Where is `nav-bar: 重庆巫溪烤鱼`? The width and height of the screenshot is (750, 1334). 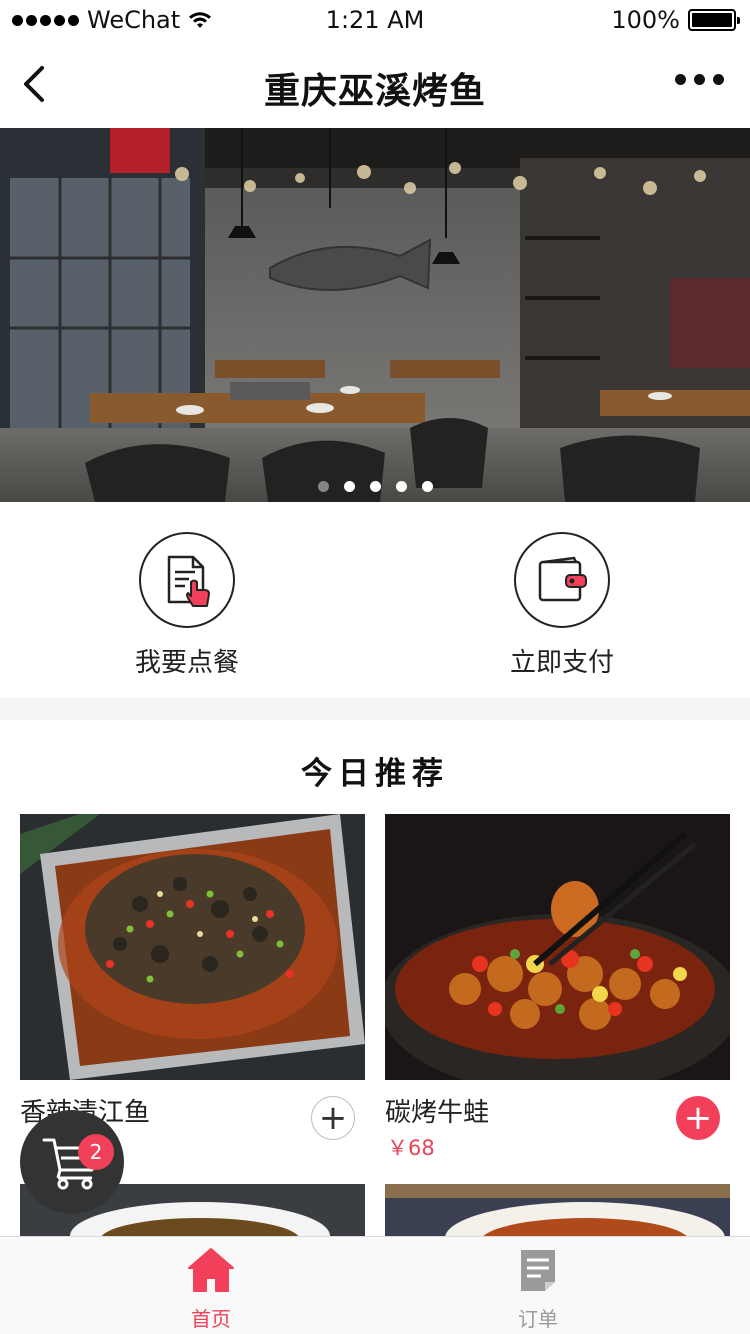 nav-bar: 重庆巫溪烤鱼 is located at coordinates (375, 84).